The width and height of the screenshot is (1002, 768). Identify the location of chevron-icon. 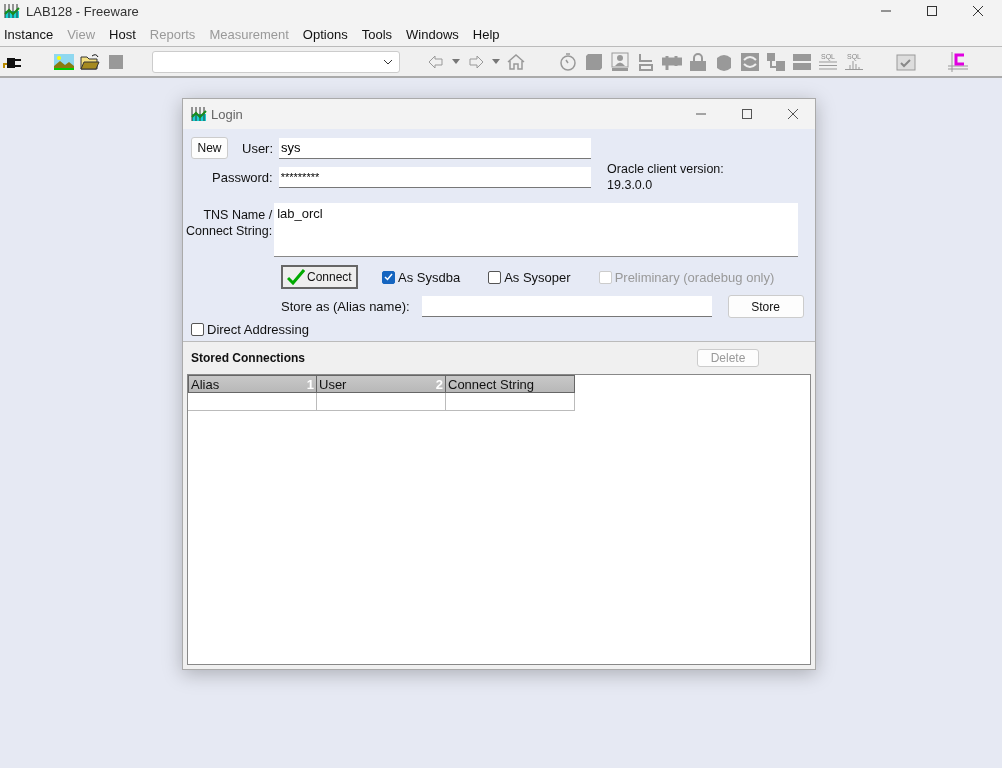
(388, 61).